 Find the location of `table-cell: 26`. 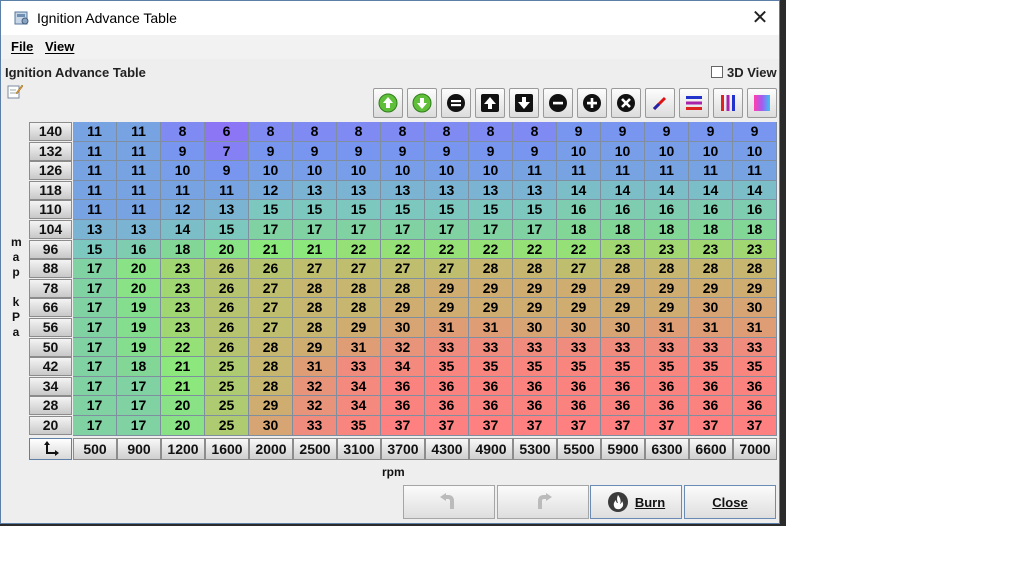

table-cell: 26 is located at coordinates (271, 269).